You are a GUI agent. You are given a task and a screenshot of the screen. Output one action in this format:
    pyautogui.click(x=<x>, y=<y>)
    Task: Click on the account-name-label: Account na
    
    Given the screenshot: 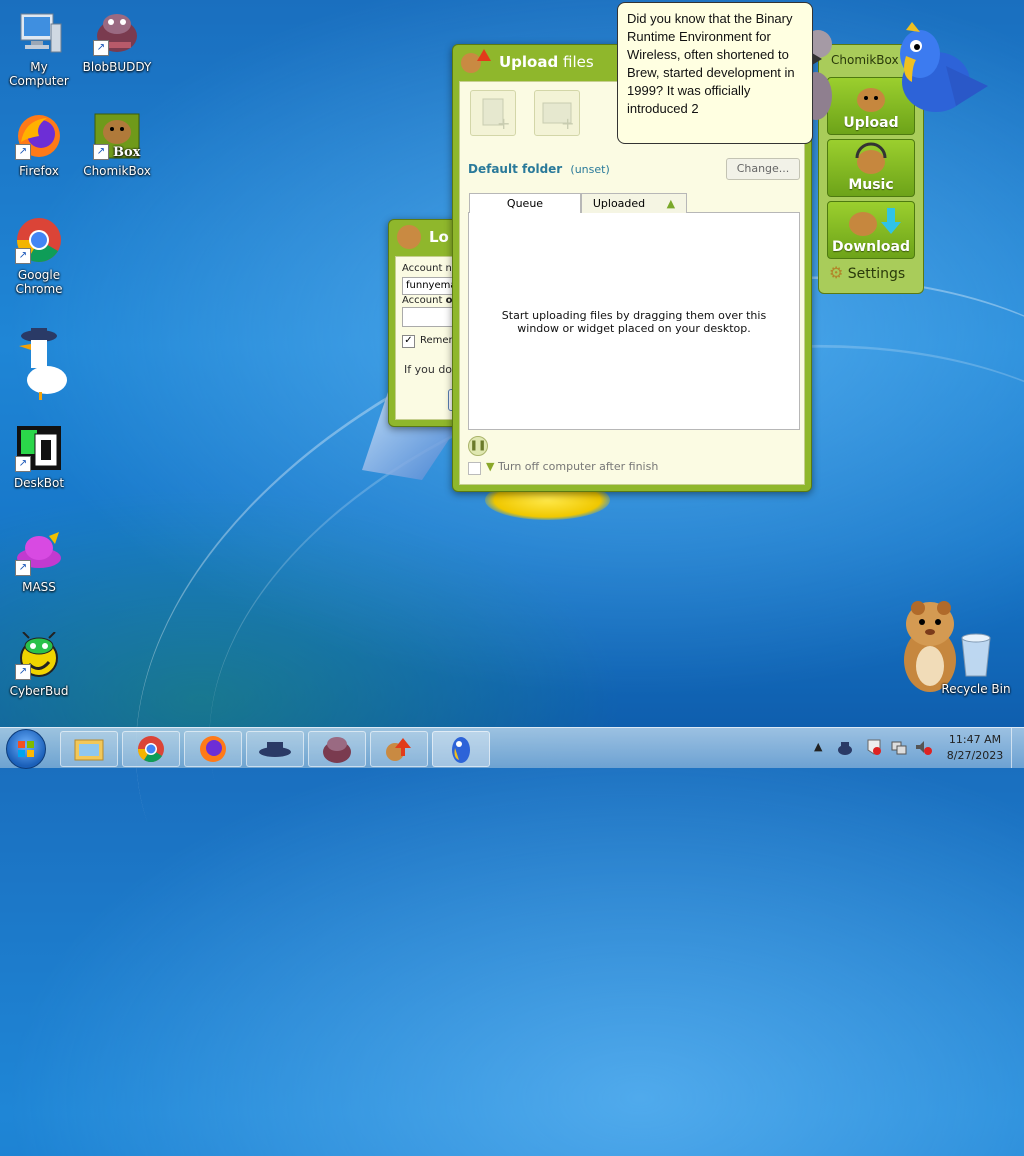 What is the action you would take?
    pyautogui.click(x=430, y=268)
    